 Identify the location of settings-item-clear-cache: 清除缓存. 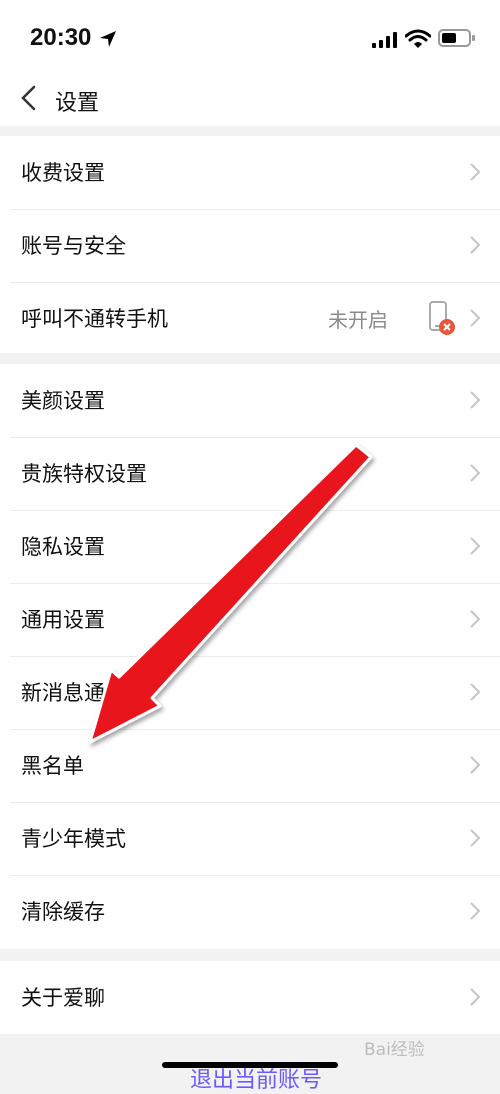
(250, 911).